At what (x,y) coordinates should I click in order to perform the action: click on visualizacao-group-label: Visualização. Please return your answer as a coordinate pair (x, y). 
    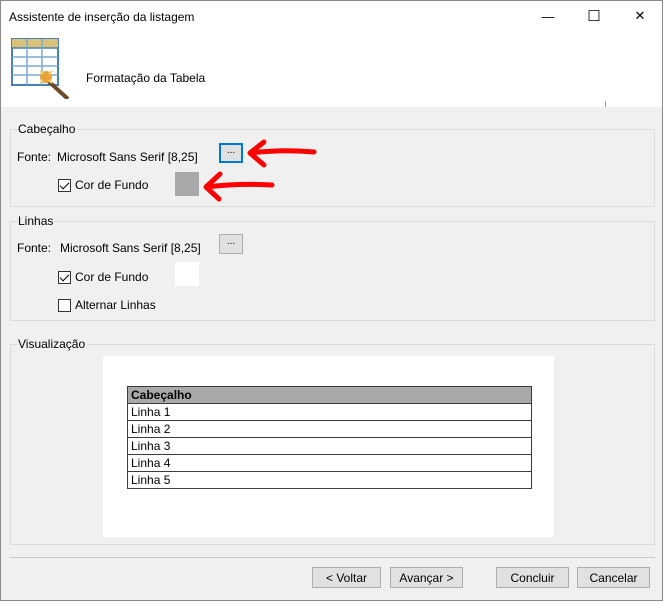
    Looking at the image, I should click on (53, 344).